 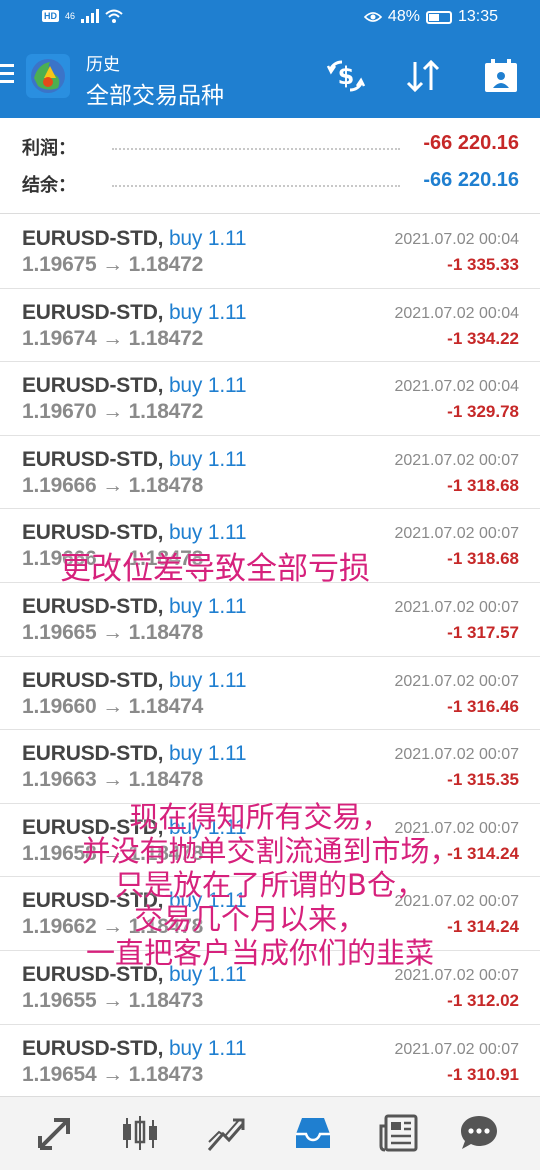 I want to click on open-price: 1.19660, so click(x=59, y=706).